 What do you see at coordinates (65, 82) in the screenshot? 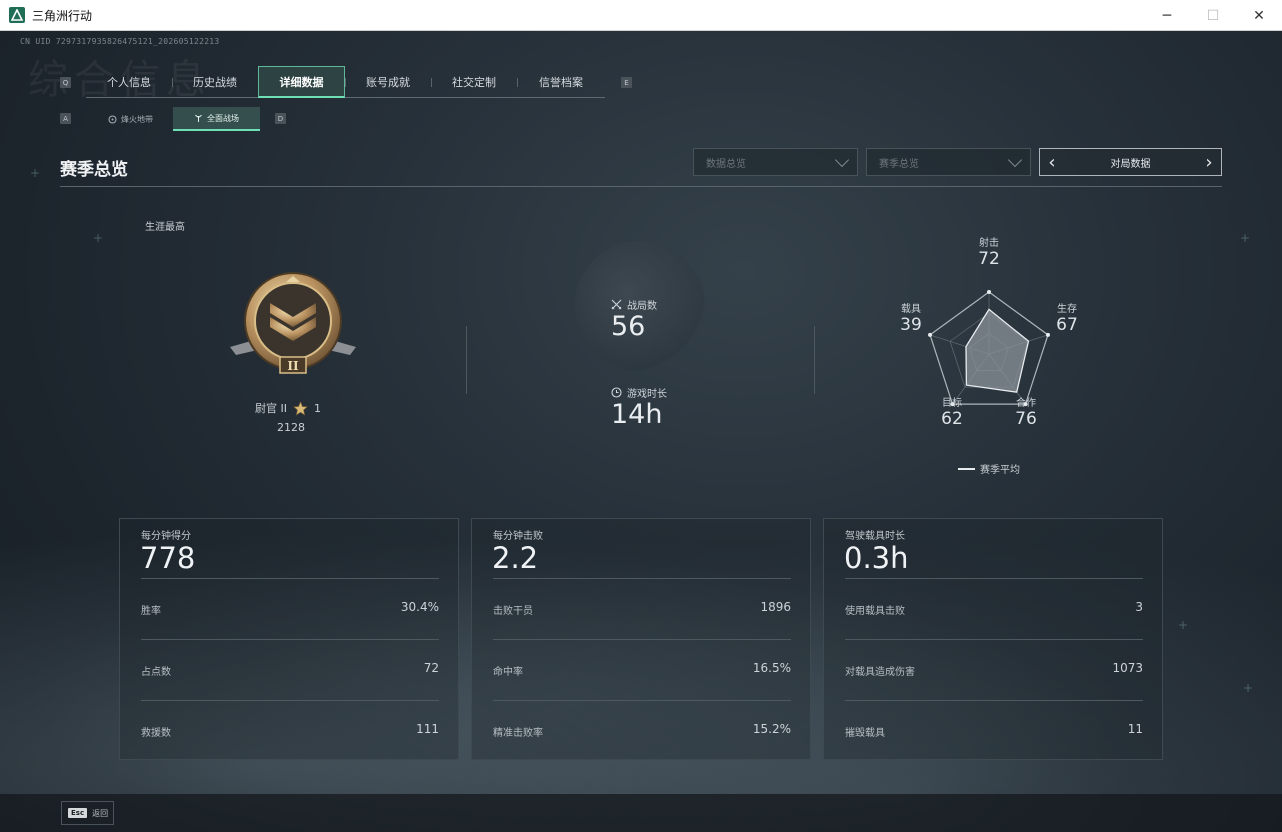
I see `tab-prev-key-hint: Q` at bounding box center [65, 82].